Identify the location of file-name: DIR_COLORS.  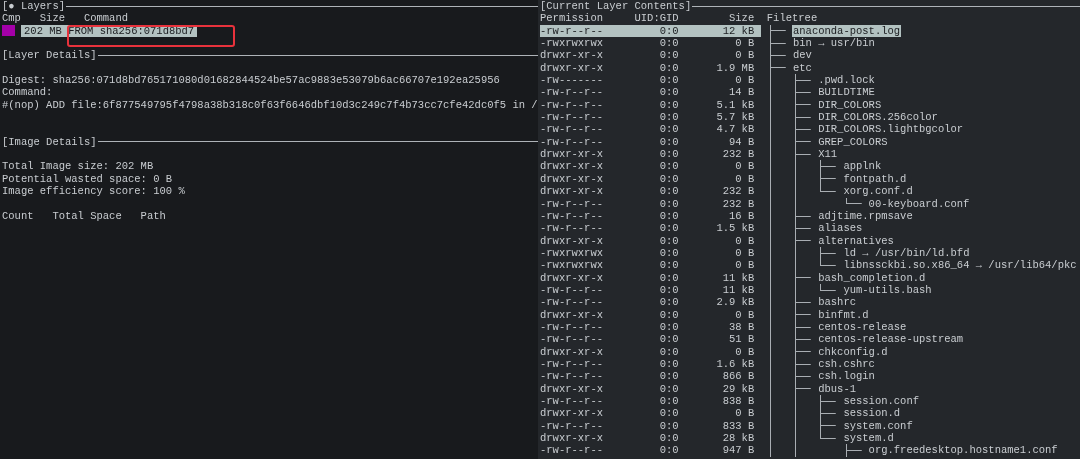
(850, 105).